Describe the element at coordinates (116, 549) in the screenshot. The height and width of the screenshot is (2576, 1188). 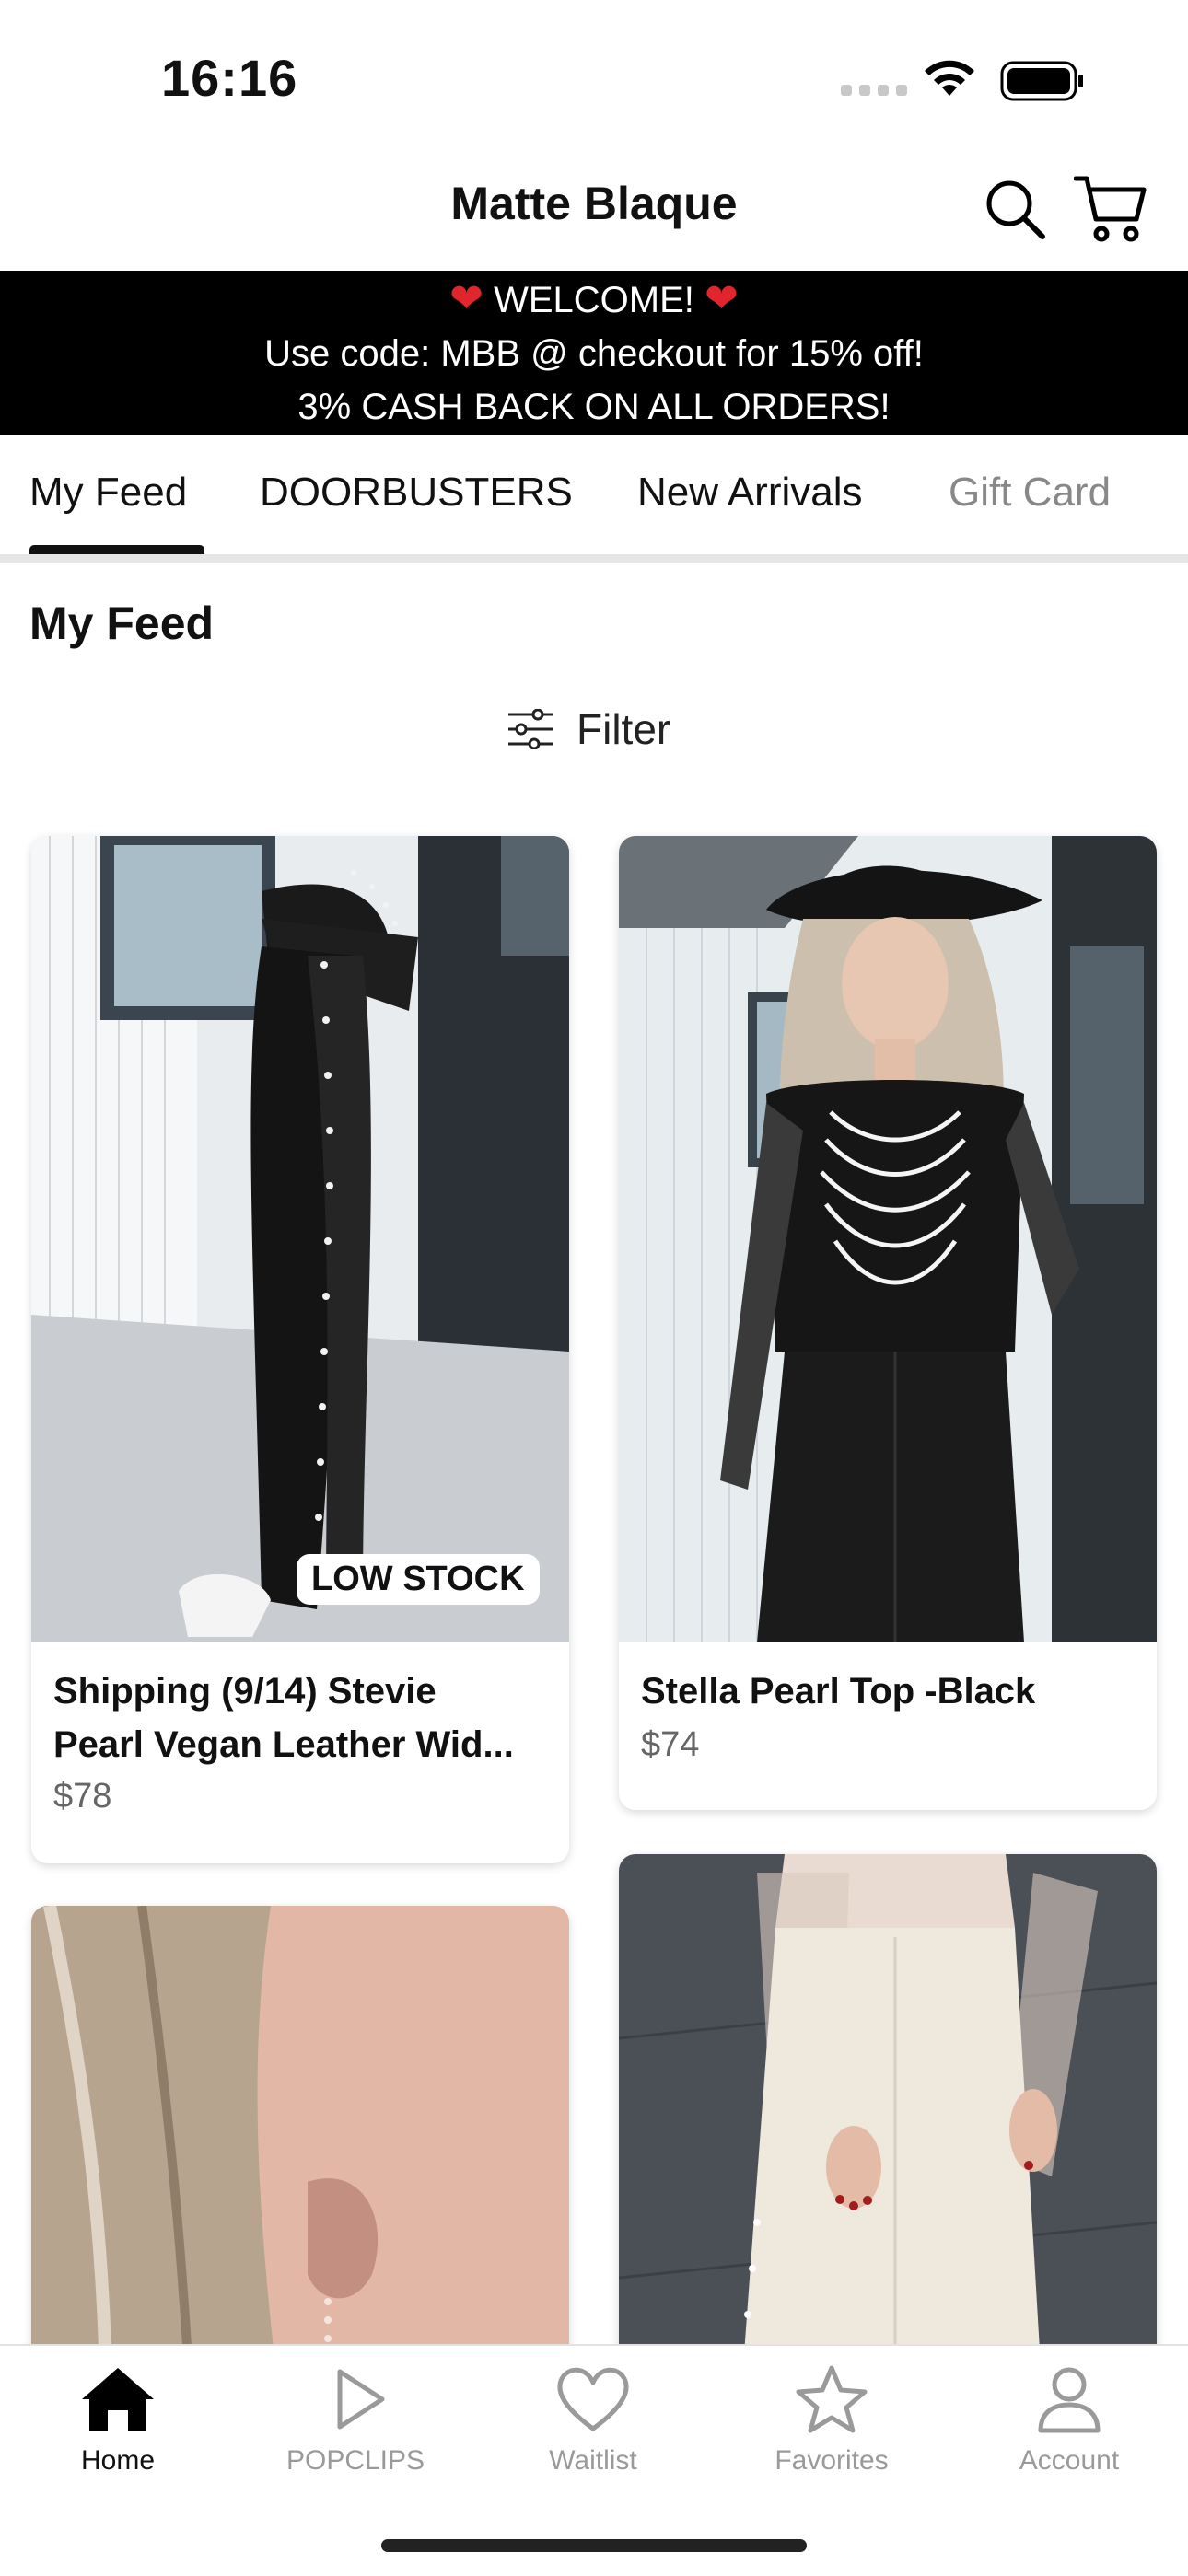
I see `active-tab-indicator` at that location.